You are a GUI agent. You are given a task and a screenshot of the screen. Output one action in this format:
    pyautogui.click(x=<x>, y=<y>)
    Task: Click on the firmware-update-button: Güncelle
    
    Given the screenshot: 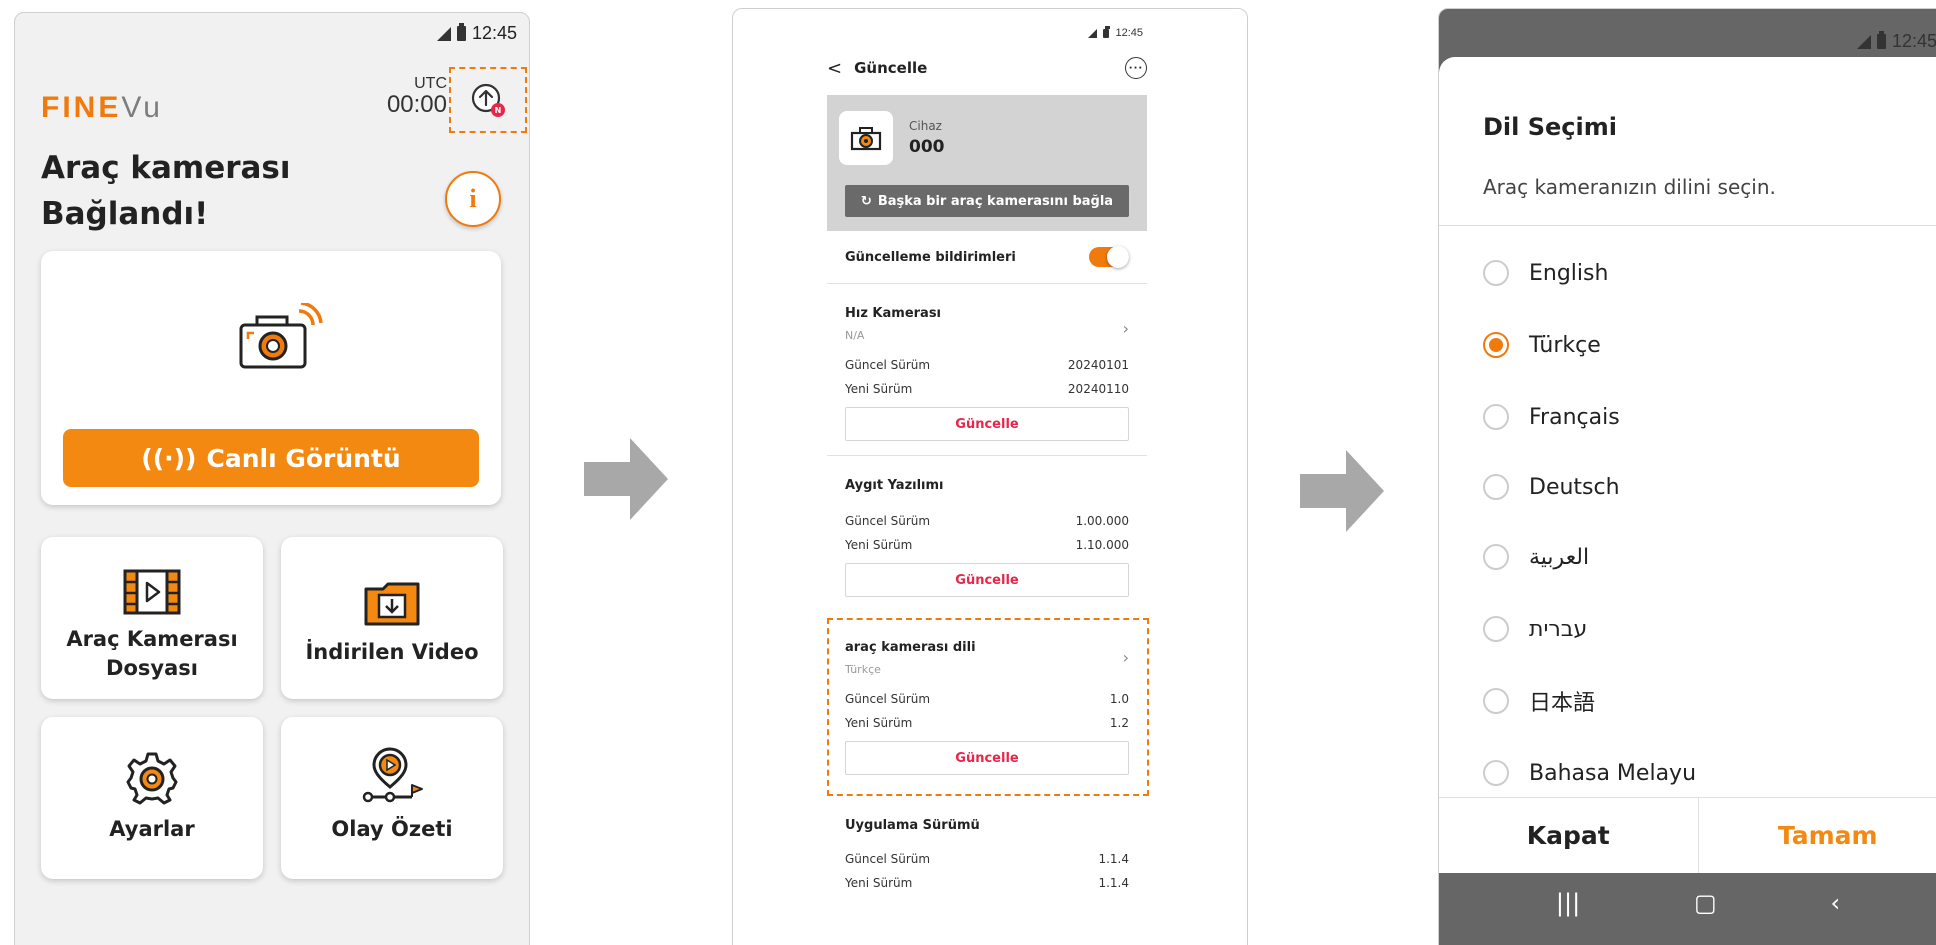 What is the action you would take?
    pyautogui.click(x=987, y=580)
    